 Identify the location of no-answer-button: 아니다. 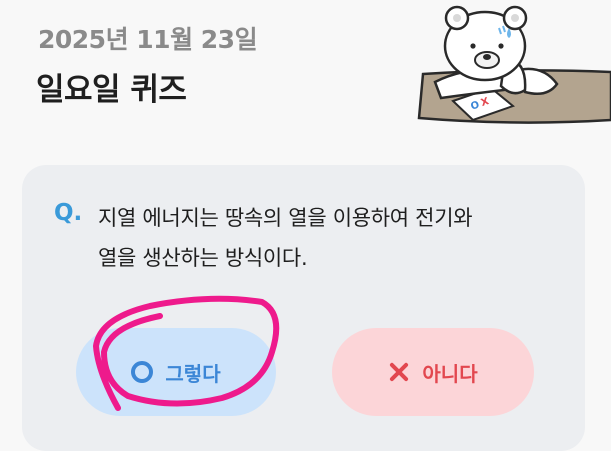
(433, 372).